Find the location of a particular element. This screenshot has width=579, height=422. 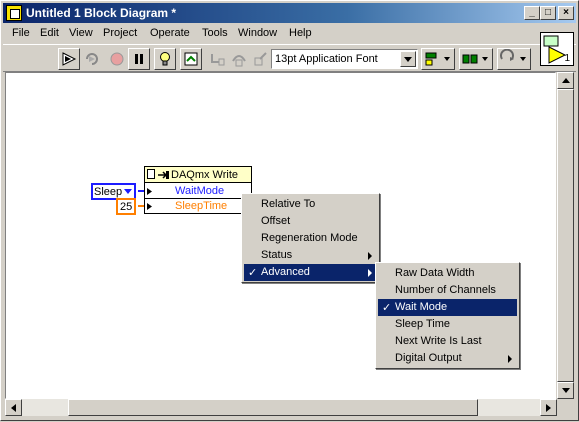

menu-item-label: Number of Channels is located at coordinates (445, 290).